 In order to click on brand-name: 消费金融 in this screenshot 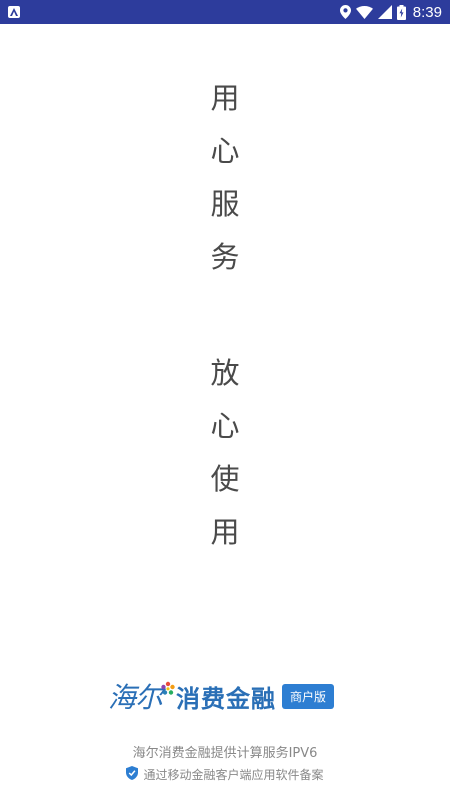, I will do `click(226, 698)`.